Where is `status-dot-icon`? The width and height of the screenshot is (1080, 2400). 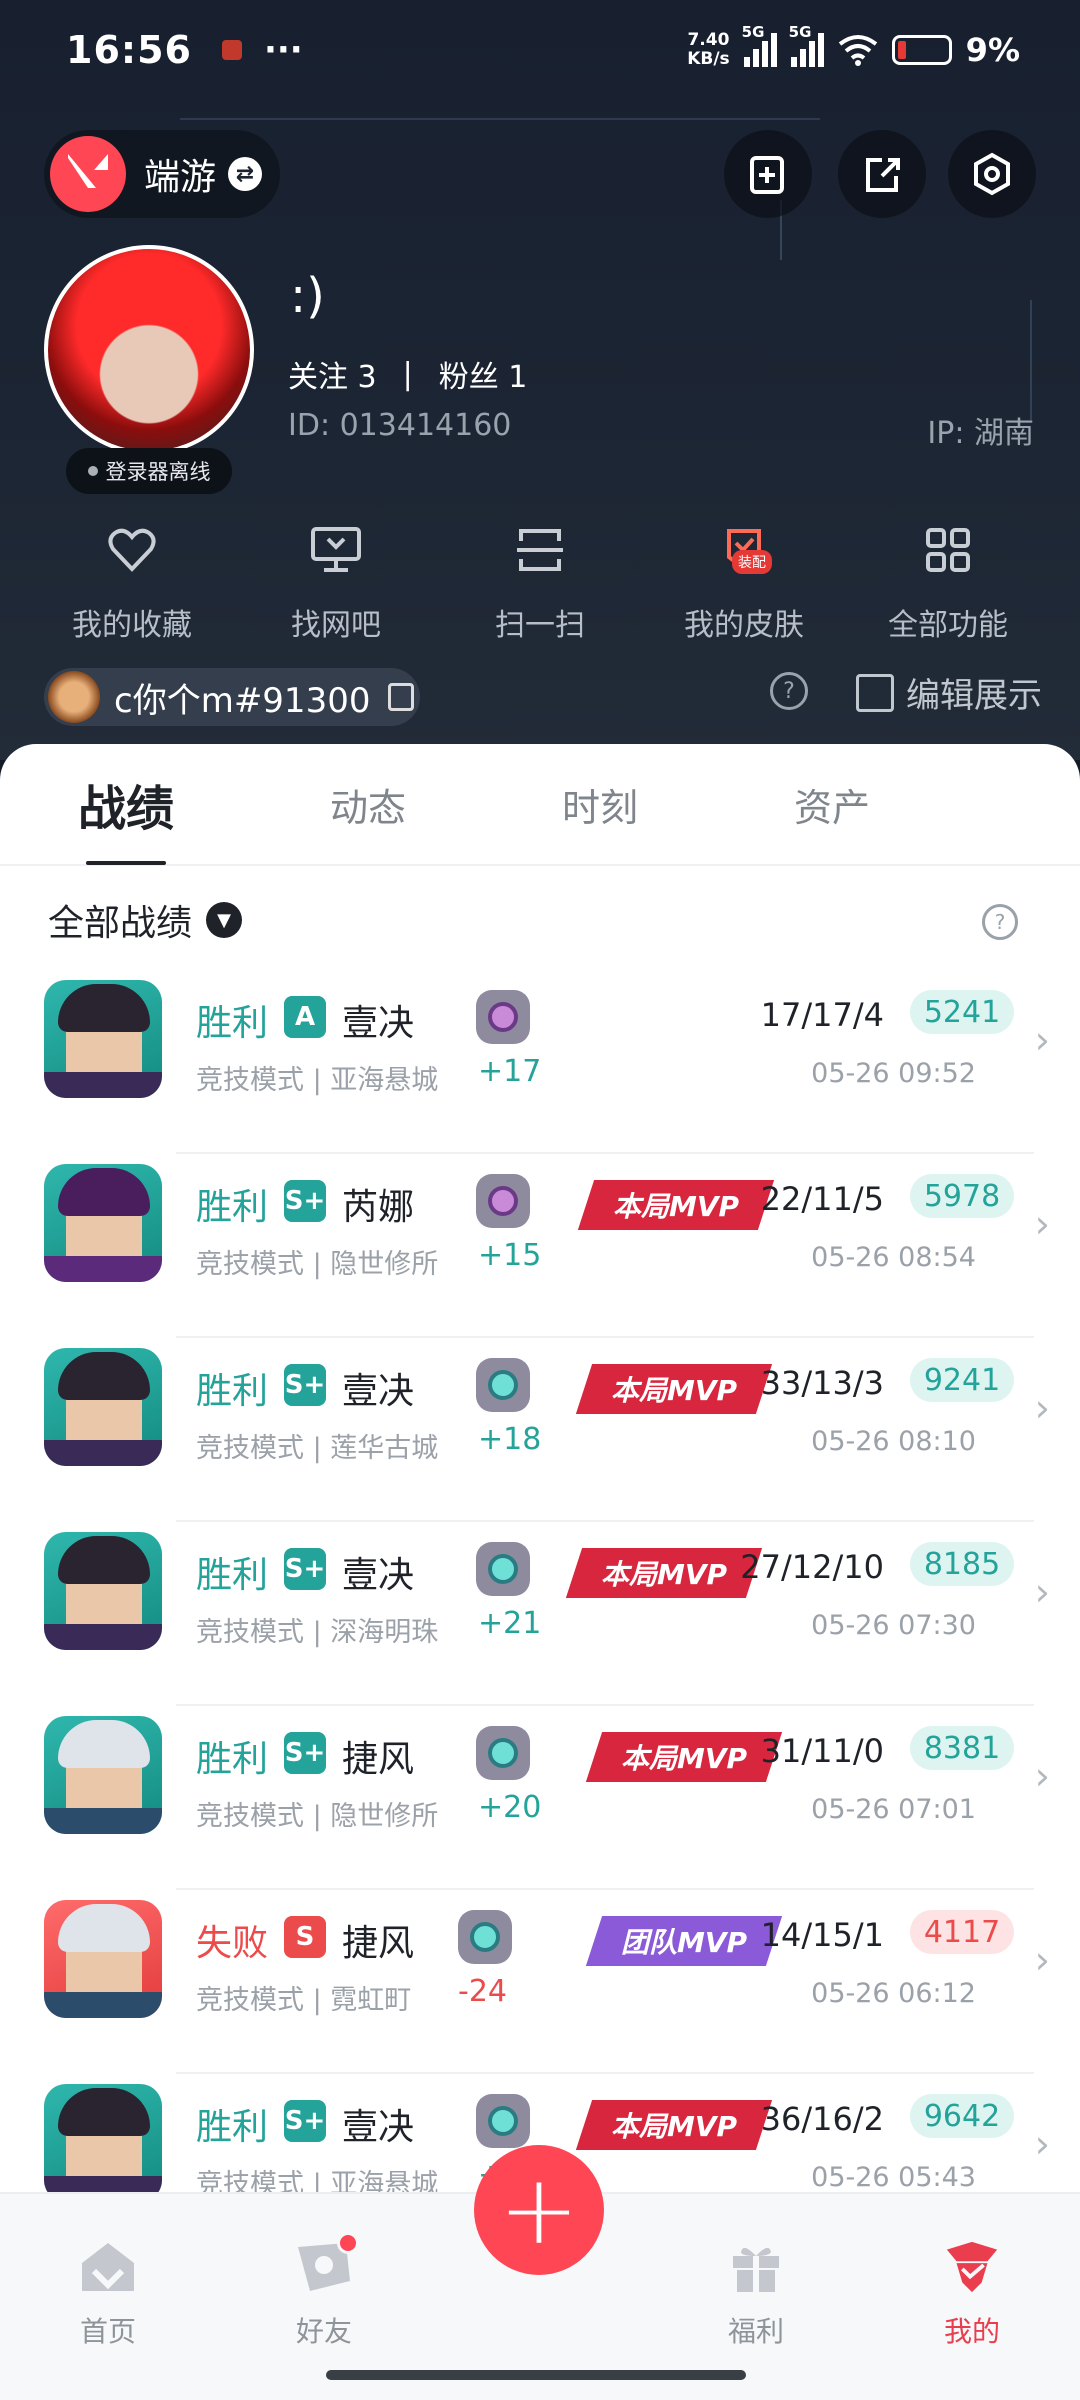 status-dot-icon is located at coordinates (92, 471).